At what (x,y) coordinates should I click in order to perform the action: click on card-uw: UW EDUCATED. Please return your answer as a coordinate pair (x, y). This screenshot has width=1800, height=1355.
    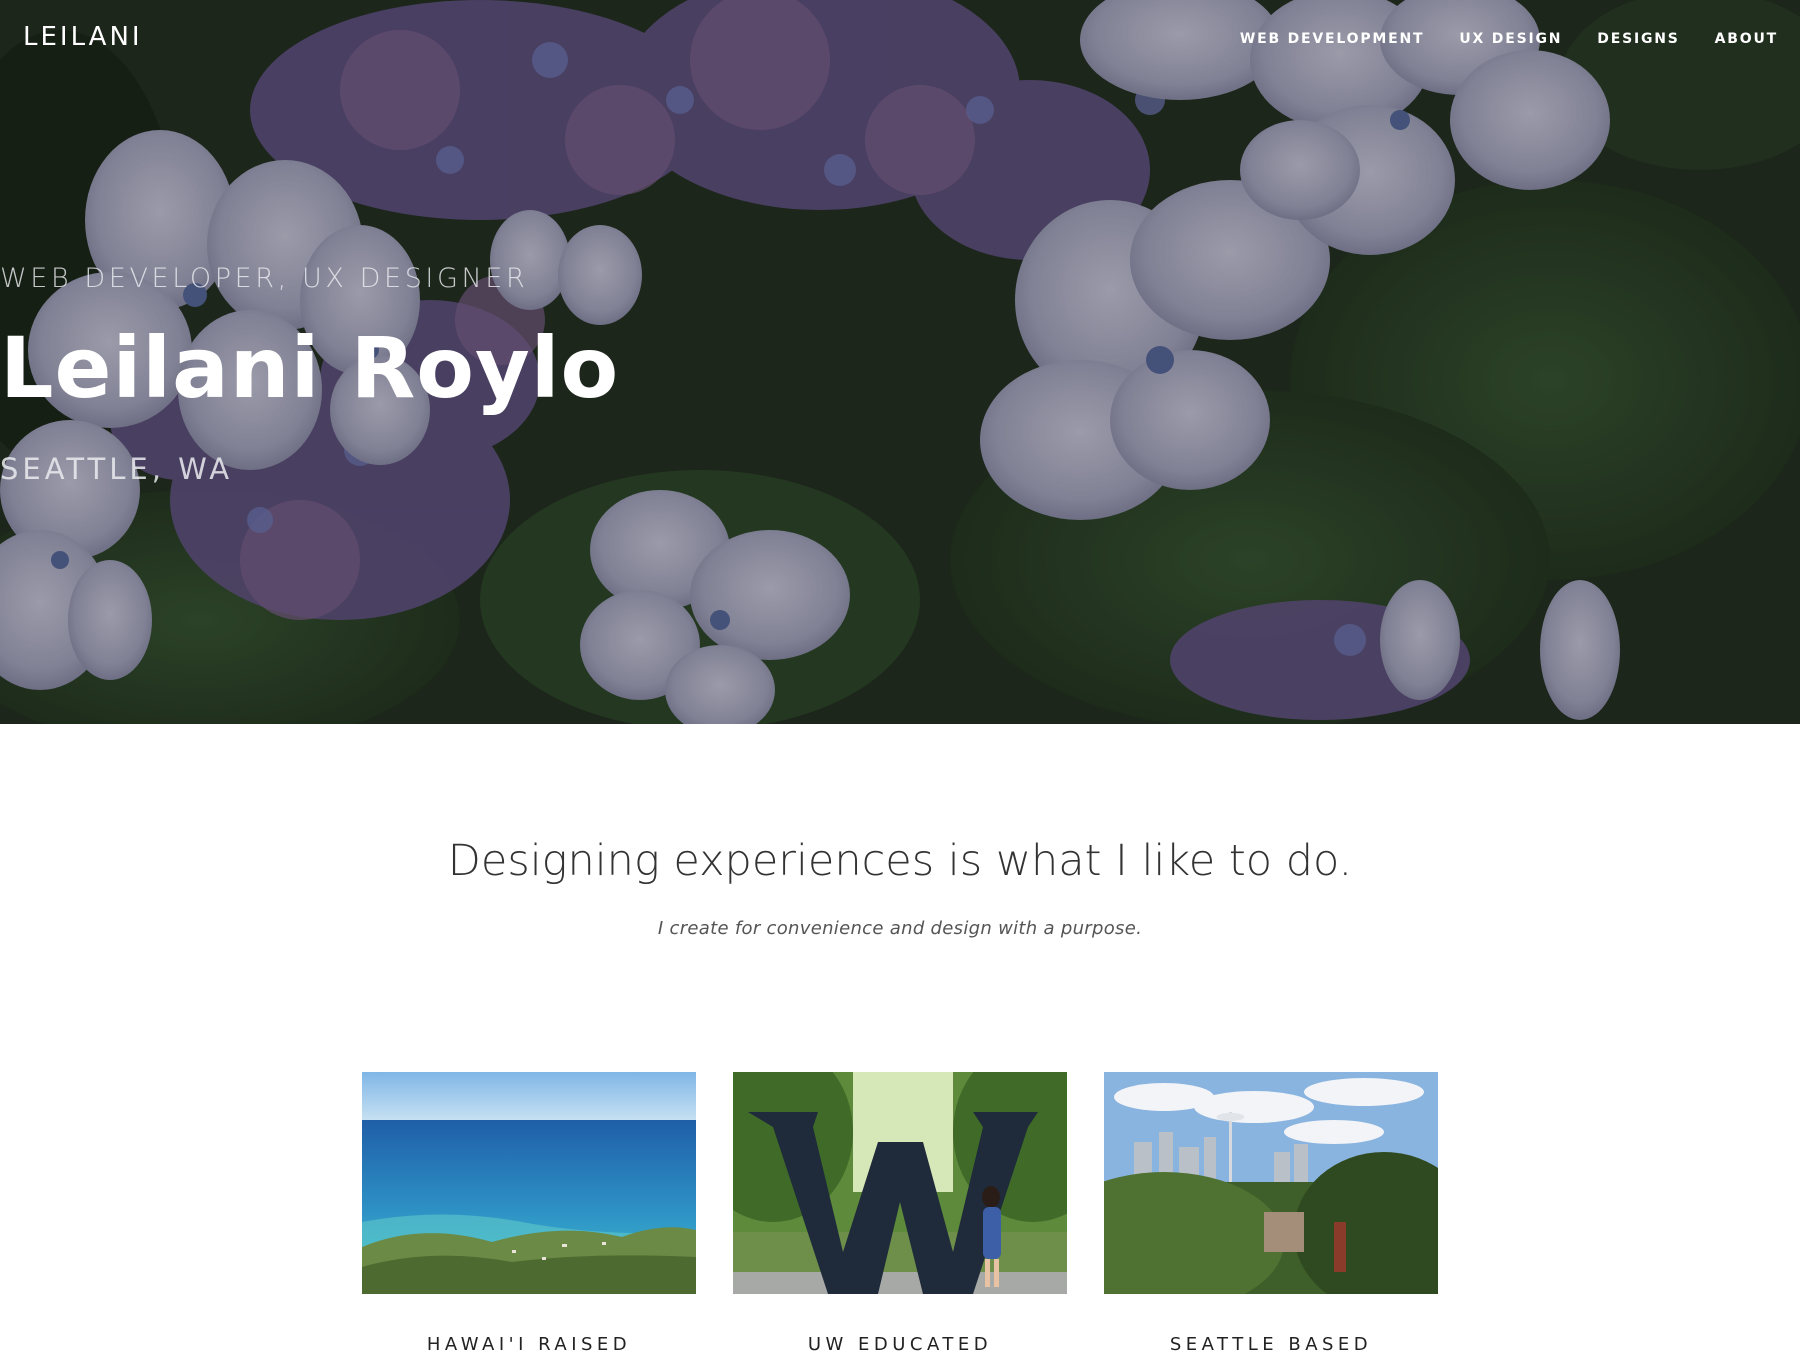
    Looking at the image, I should click on (900, 1213).